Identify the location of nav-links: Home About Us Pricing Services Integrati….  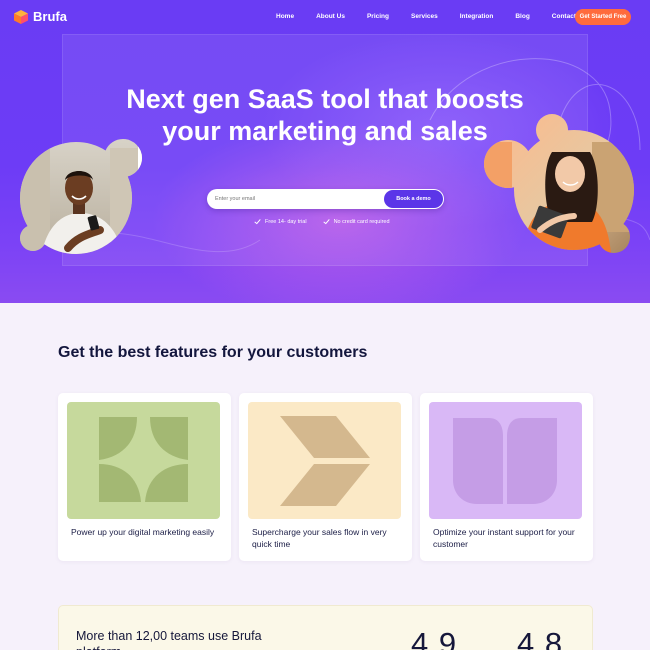
(426, 16).